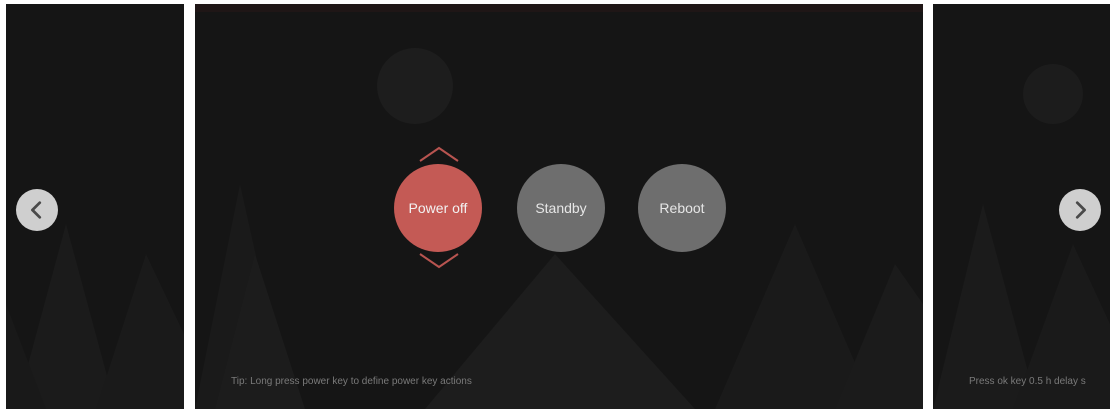  I want to click on power-off-button: Power off, so click(438, 208).